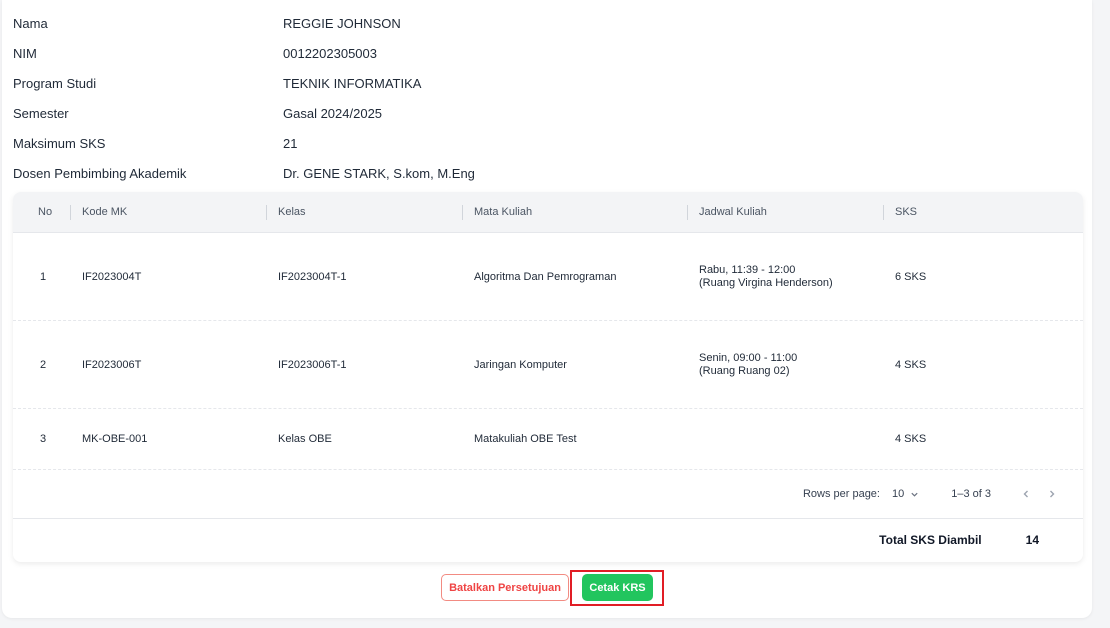 This screenshot has width=1110, height=628. What do you see at coordinates (352, 83) in the screenshot?
I see `info-value: TEKNIK INFORMATIKA` at bounding box center [352, 83].